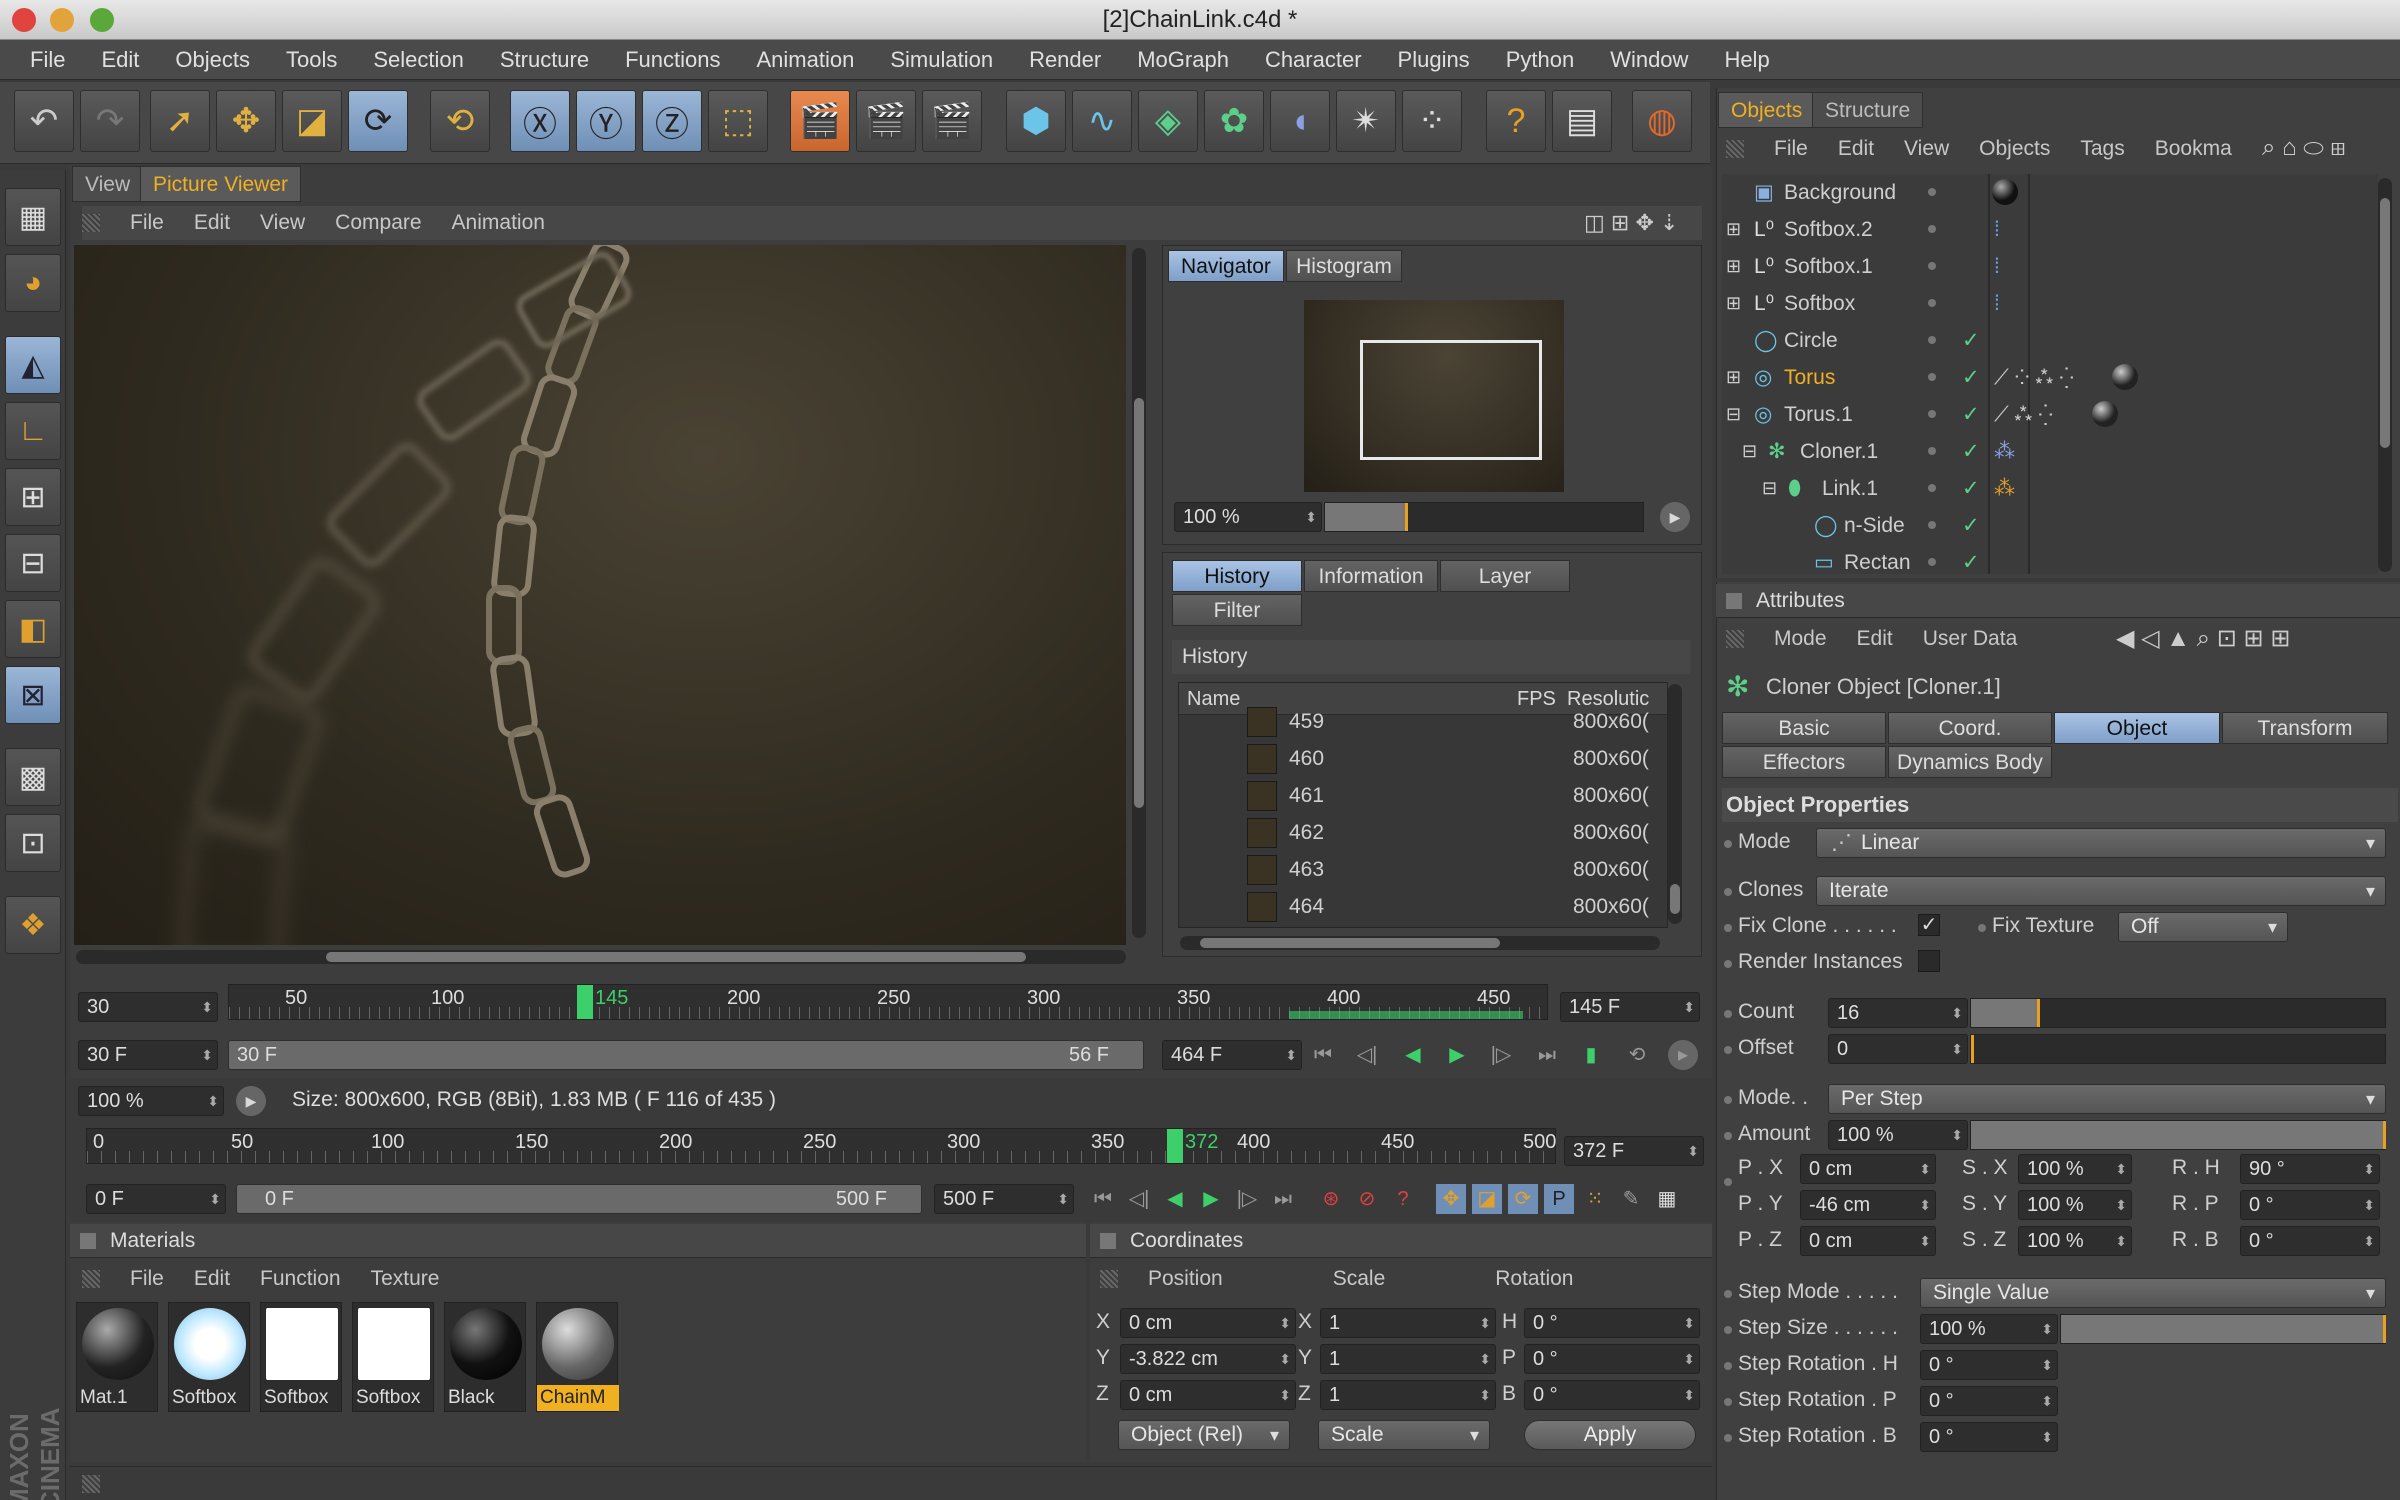  Describe the element at coordinates (147, 223) in the screenshot. I see `viewer-menu-file: File` at that location.